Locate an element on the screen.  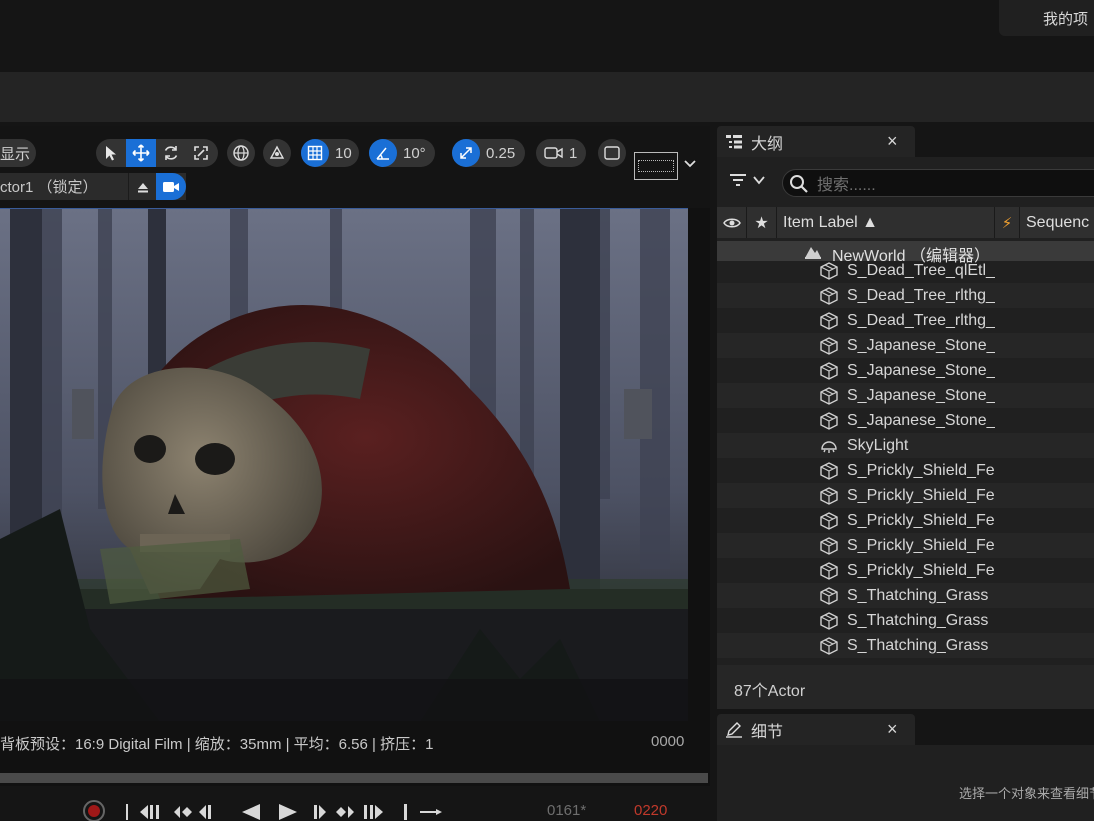
maximize-viewport-button is located at coordinates (612, 153).